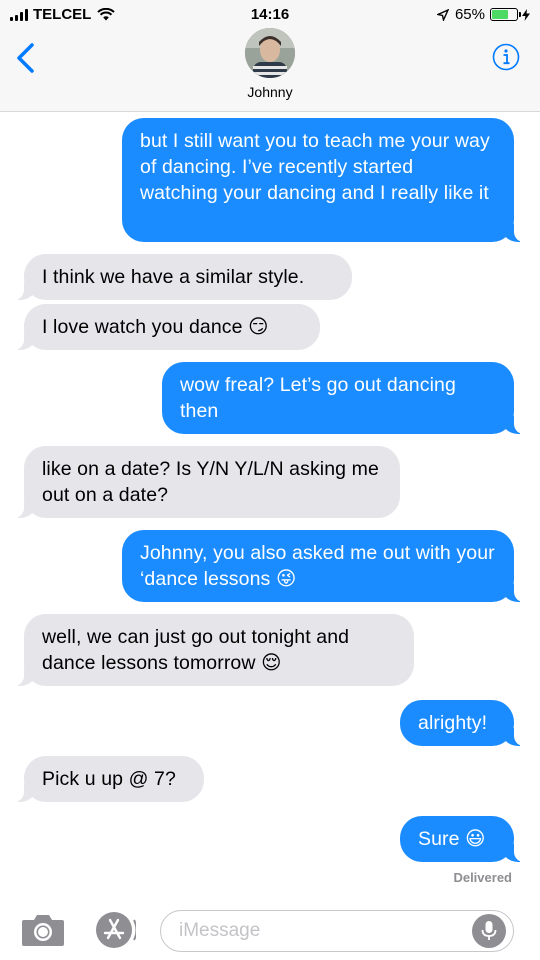 This screenshot has width=540, height=960. Describe the element at coordinates (337, 931) in the screenshot. I see `imessage-input` at that location.